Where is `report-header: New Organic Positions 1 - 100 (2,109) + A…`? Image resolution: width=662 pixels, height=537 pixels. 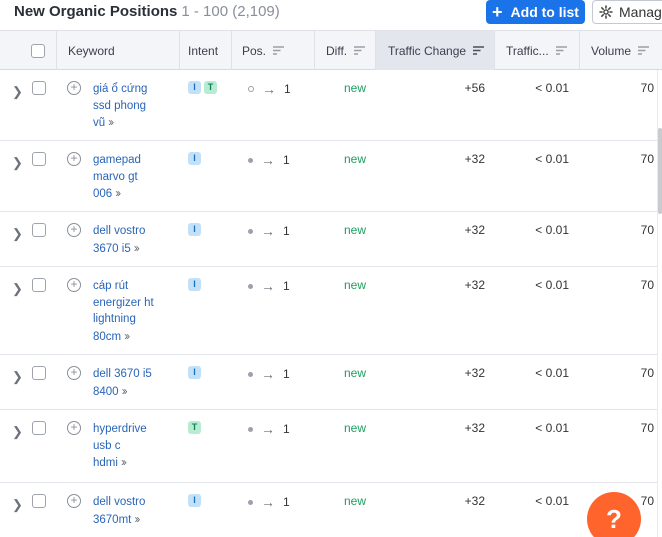 report-header: New Organic Positions 1 - 100 (2,109) + A… is located at coordinates (331, 15).